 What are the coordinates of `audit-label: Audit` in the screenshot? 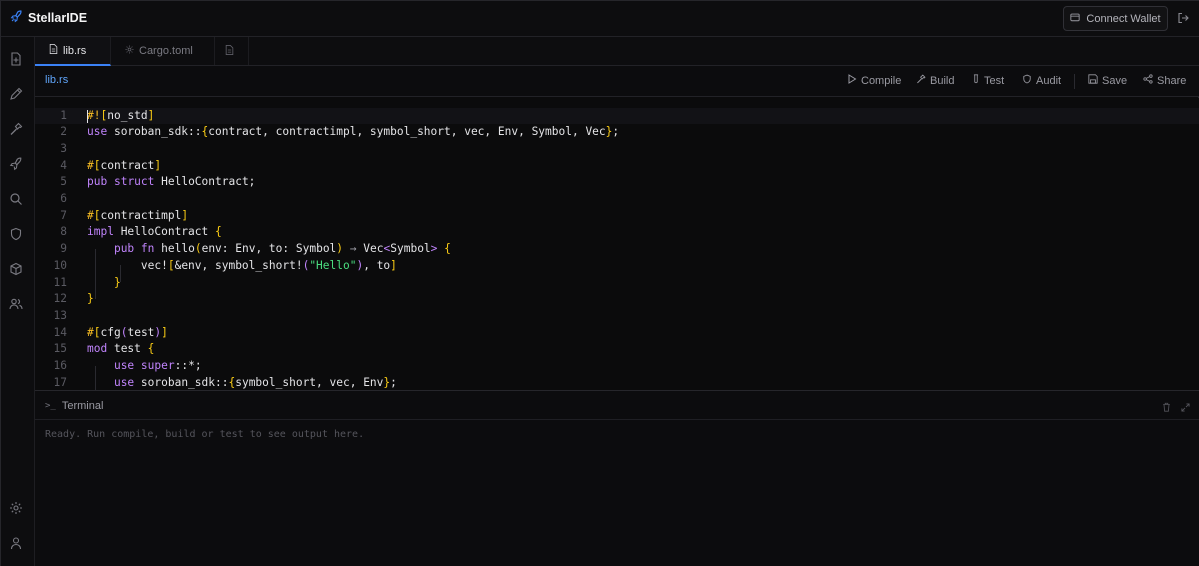 It's located at (1049, 80).